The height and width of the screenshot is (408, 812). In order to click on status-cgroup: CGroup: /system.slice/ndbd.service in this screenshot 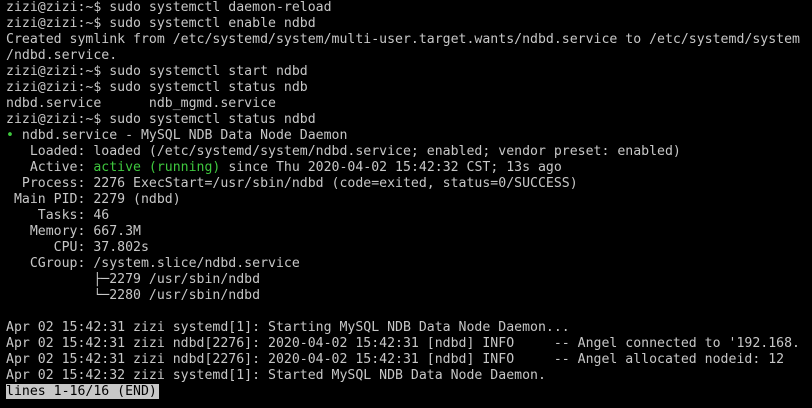, I will do `click(153, 263)`.